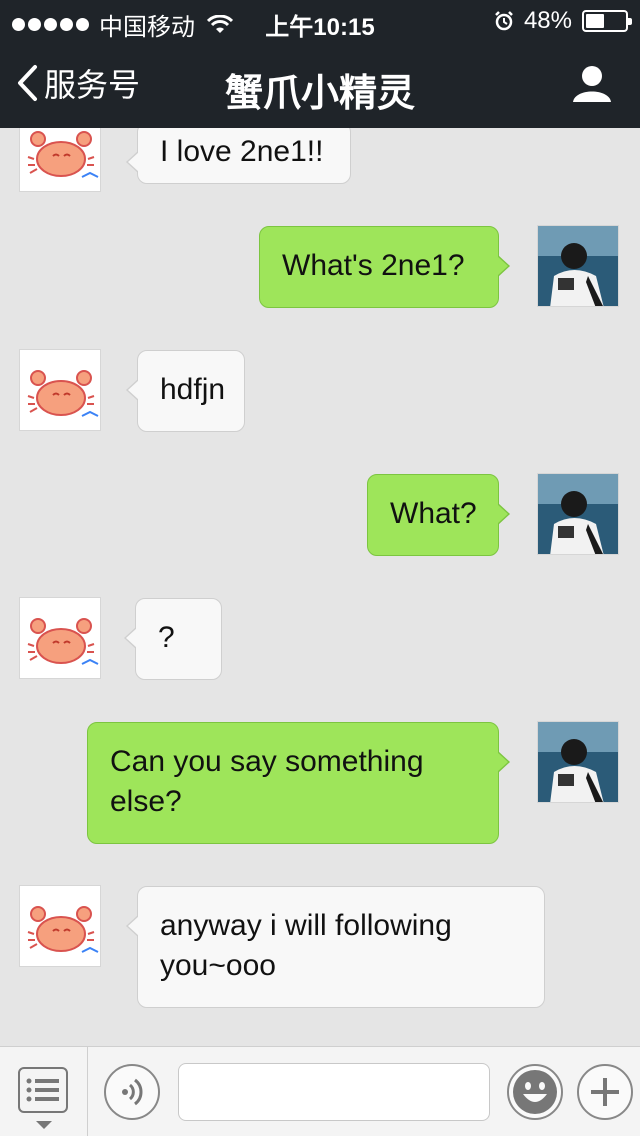 The width and height of the screenshot is (640, 1136). Describe the element at coordinates (592, 84) in the screenshot. I see `person-icon` at that location.